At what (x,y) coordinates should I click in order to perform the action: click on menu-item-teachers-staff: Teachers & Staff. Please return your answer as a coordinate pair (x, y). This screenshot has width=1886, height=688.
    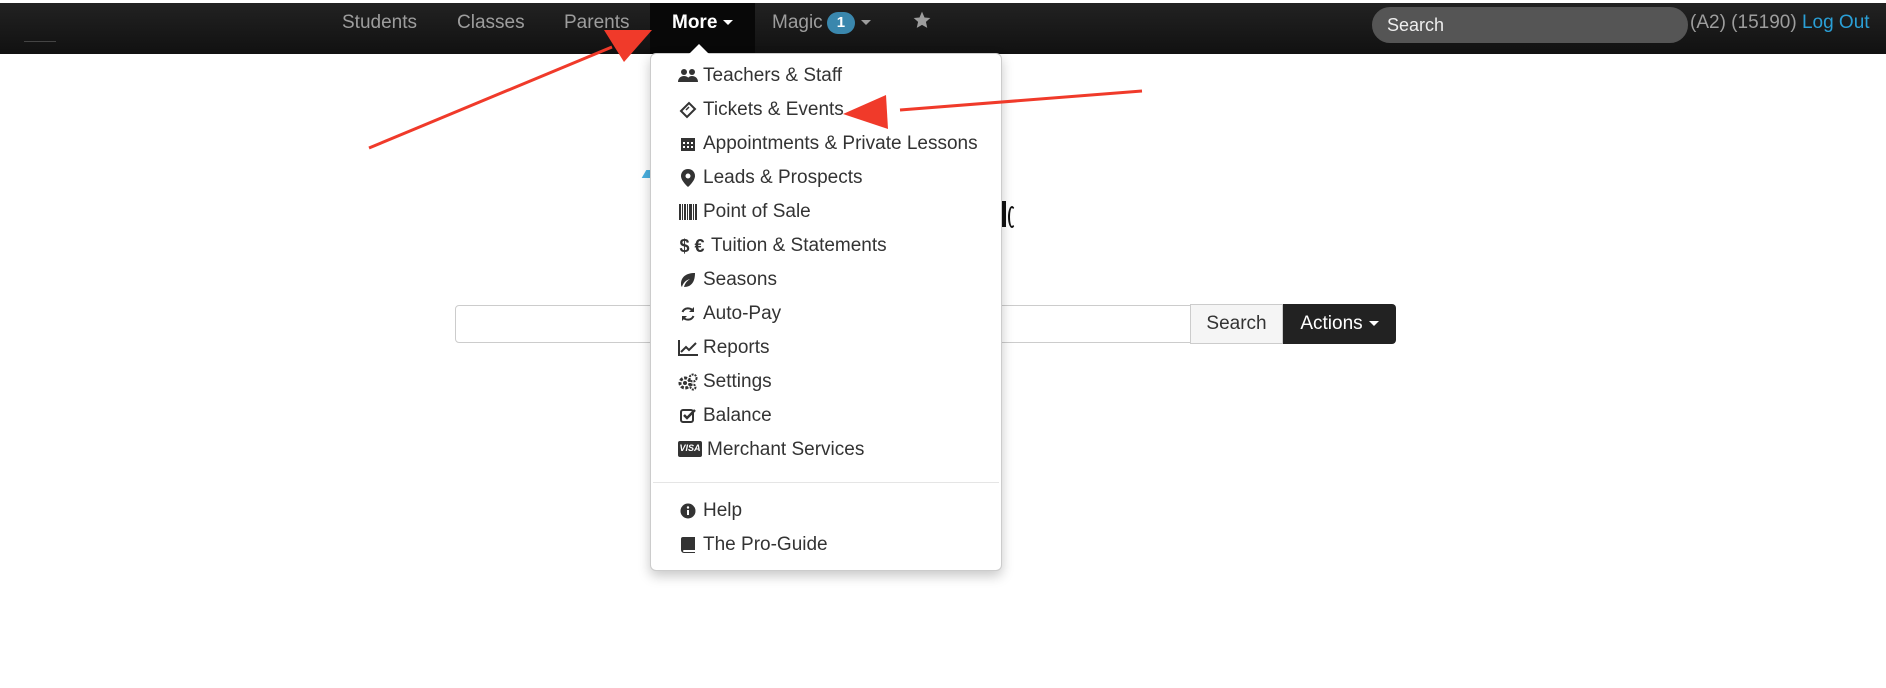
    Looking at the image, I should click on (826, 76).